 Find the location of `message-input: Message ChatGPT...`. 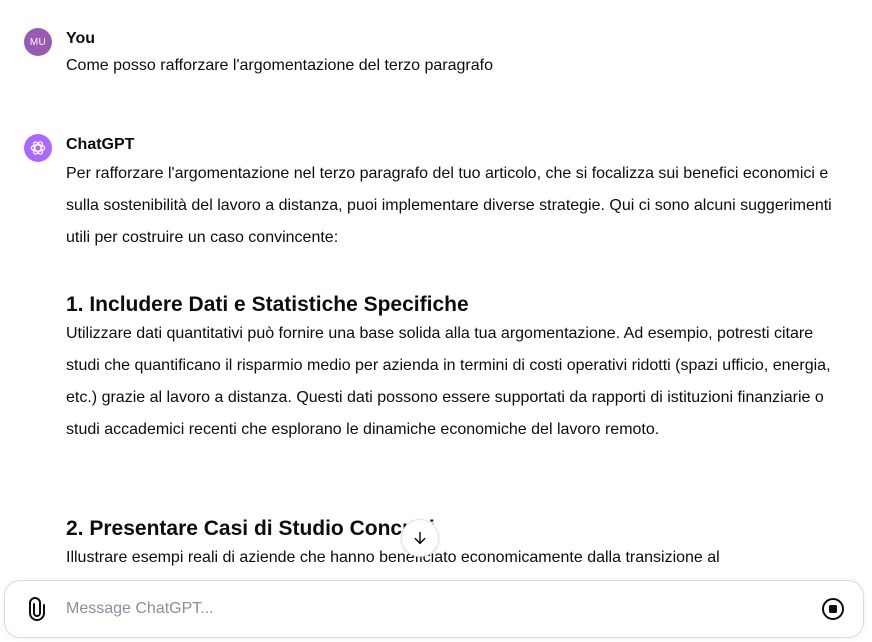

message-input: Message ChatGPT... is located at coordinates (140, 609).